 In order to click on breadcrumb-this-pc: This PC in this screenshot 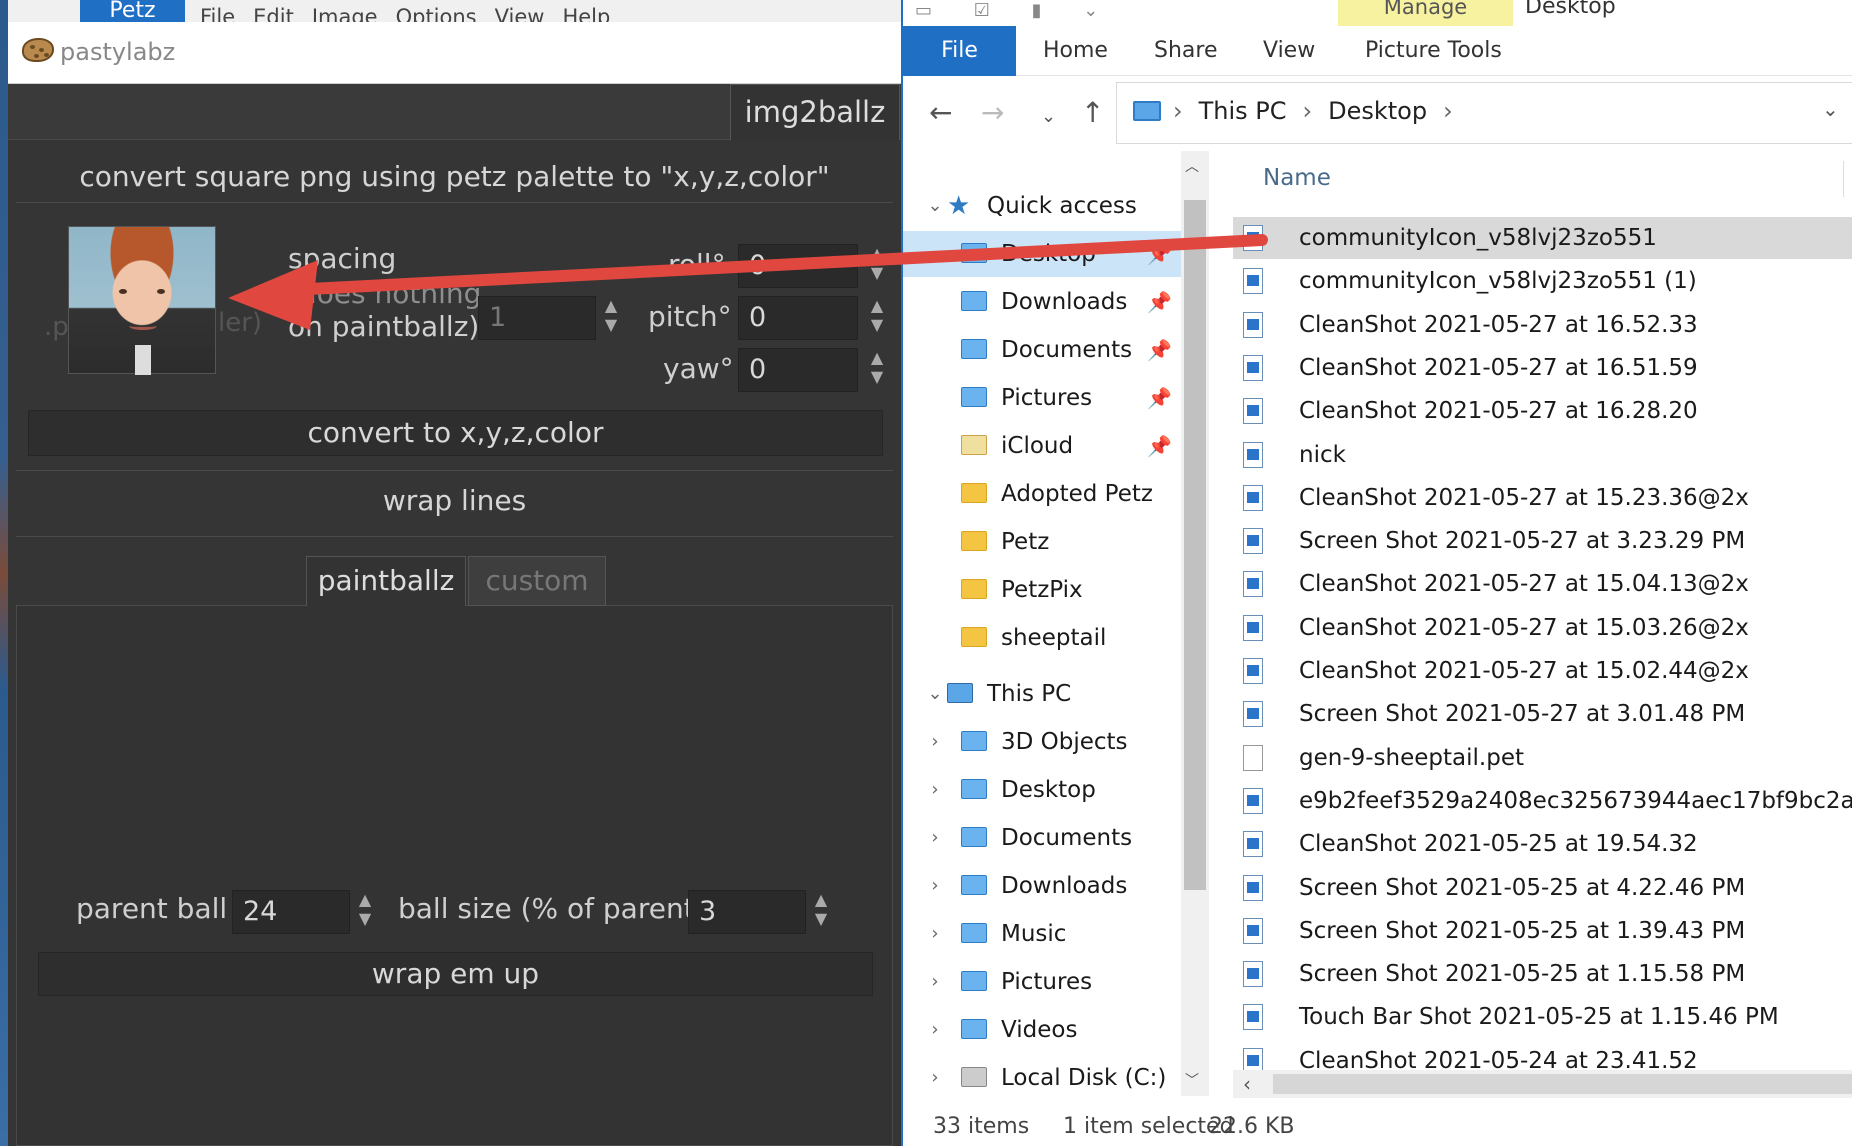, I will do `click(1243, 111)`.